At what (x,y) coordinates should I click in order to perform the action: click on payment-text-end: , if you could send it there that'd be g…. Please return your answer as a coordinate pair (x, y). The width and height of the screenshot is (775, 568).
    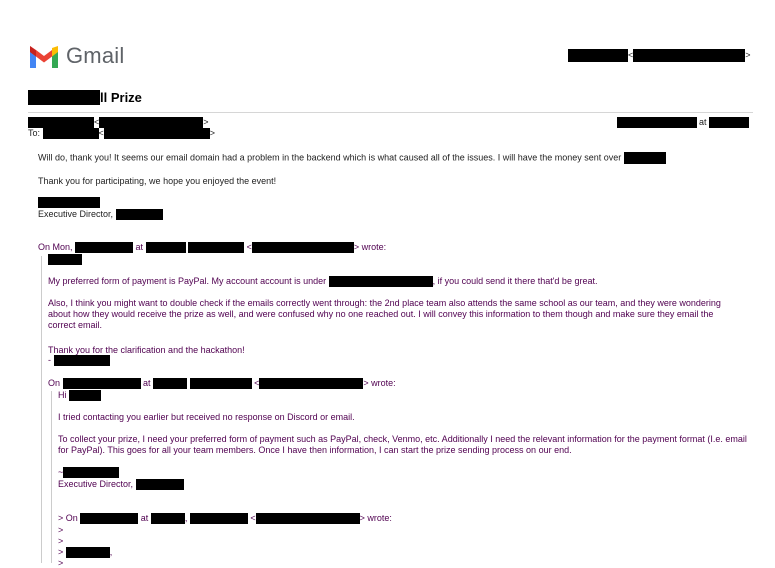
    Looking at the image, I should click on (515, 281).